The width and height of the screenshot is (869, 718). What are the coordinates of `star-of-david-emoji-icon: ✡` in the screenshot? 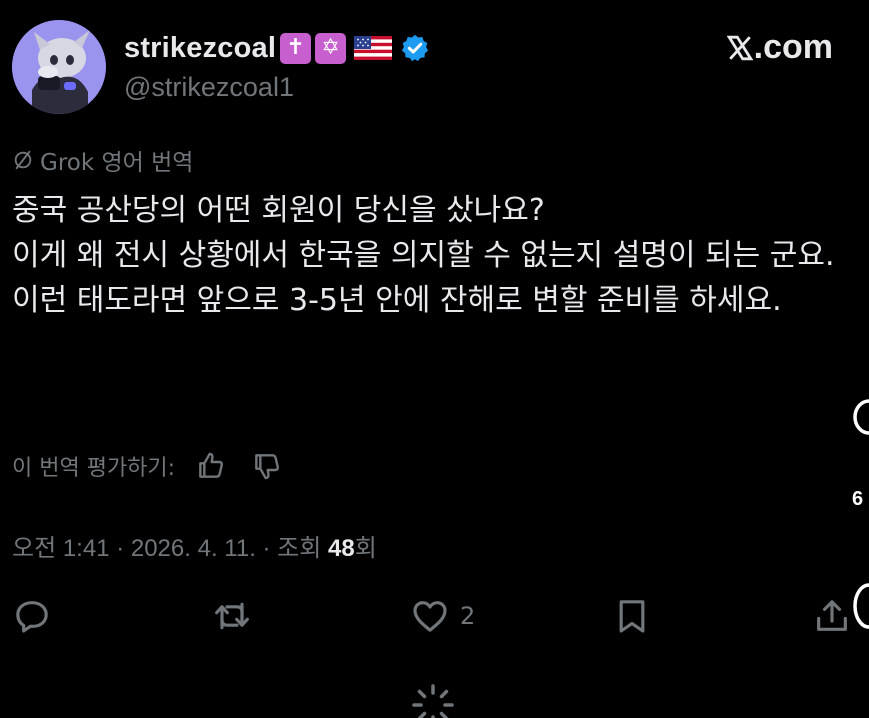 It's located at (331, 48).